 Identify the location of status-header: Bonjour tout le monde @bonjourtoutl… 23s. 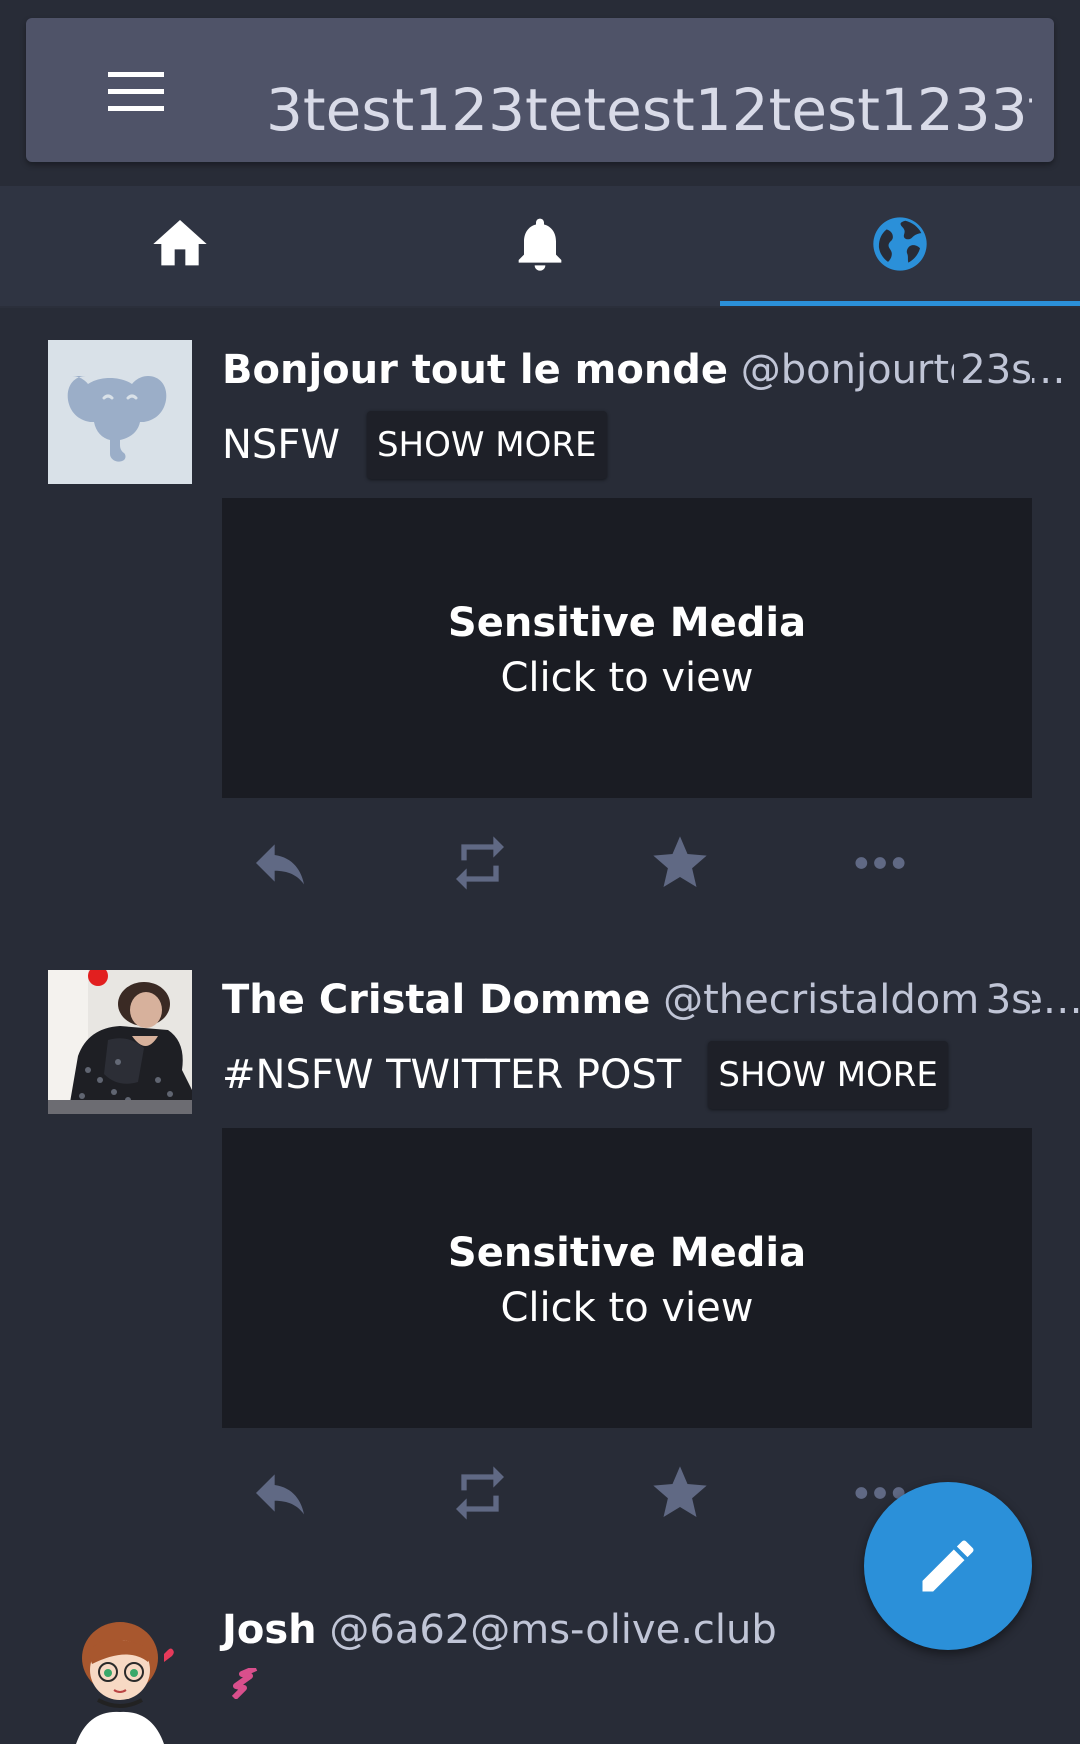
(644, 370).